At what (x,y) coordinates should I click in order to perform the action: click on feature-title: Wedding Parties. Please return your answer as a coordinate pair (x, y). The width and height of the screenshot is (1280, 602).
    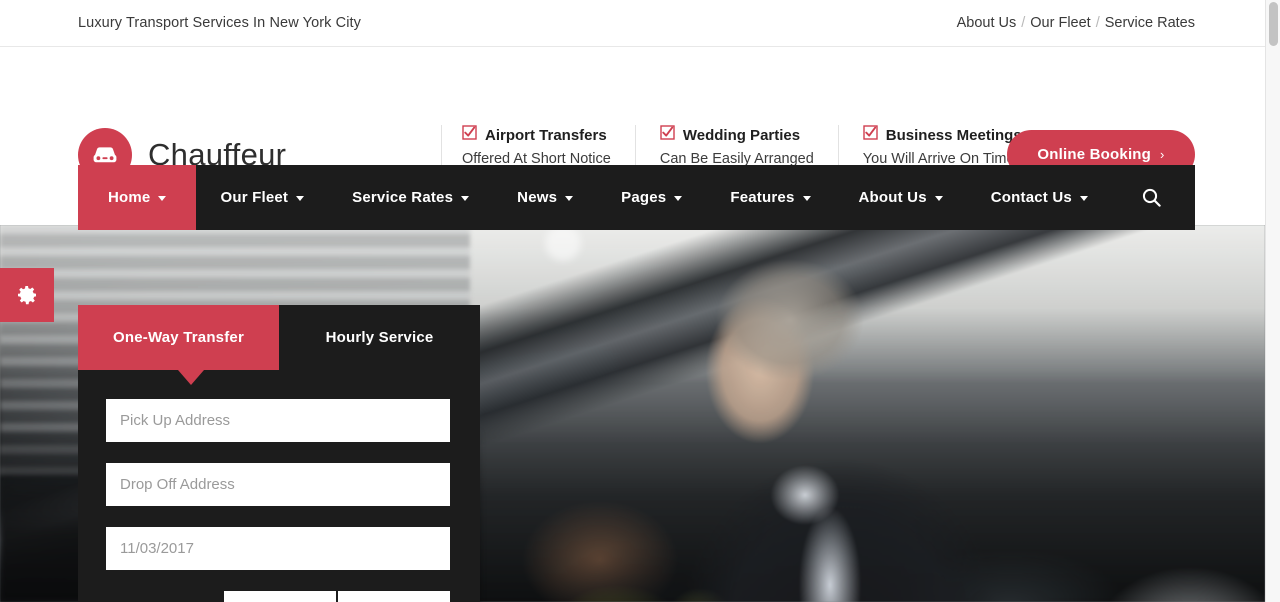
    Looking at the image, I should click on (741, 135).